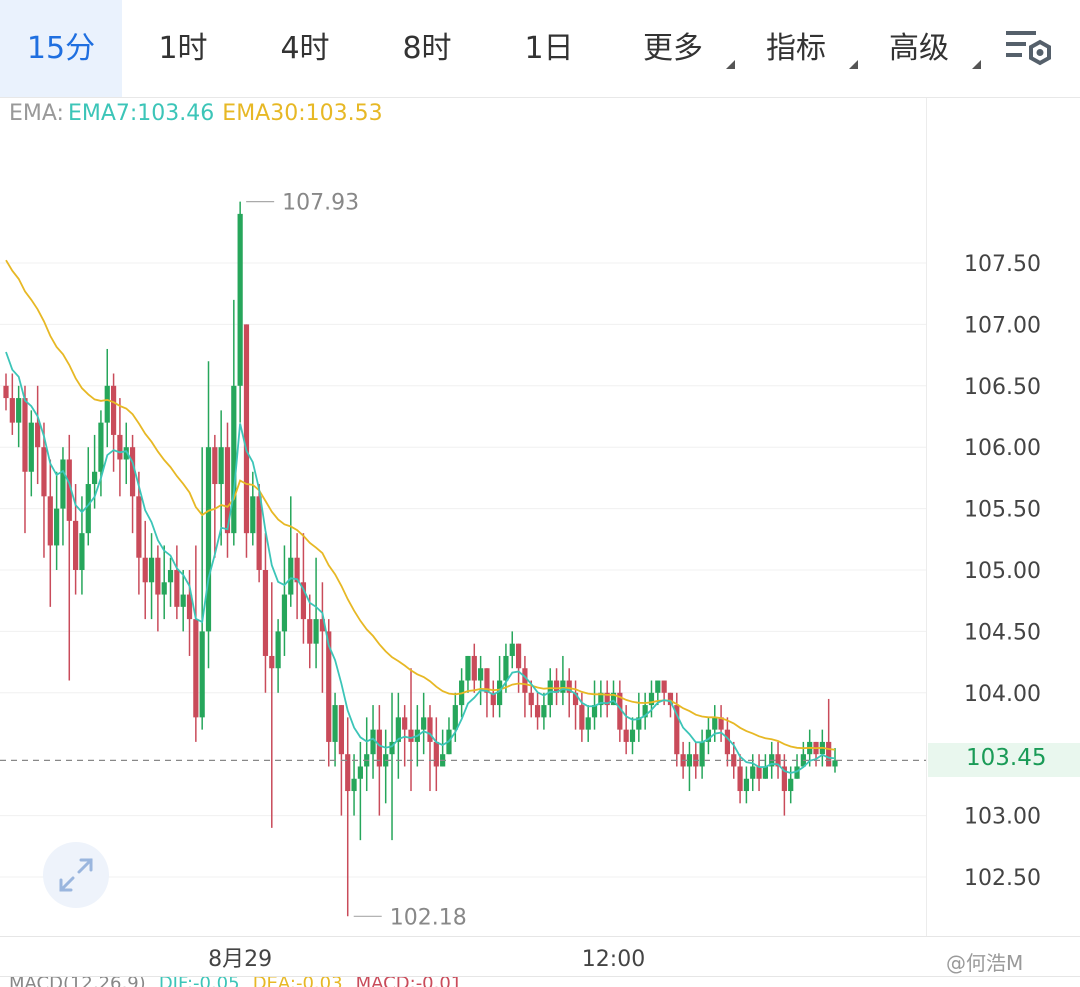 This screenshot has height=987, width=1080. Describe the element at coordinates (613, 959) in the screenshot. I see `time-tick-label: 12:00` at that location.